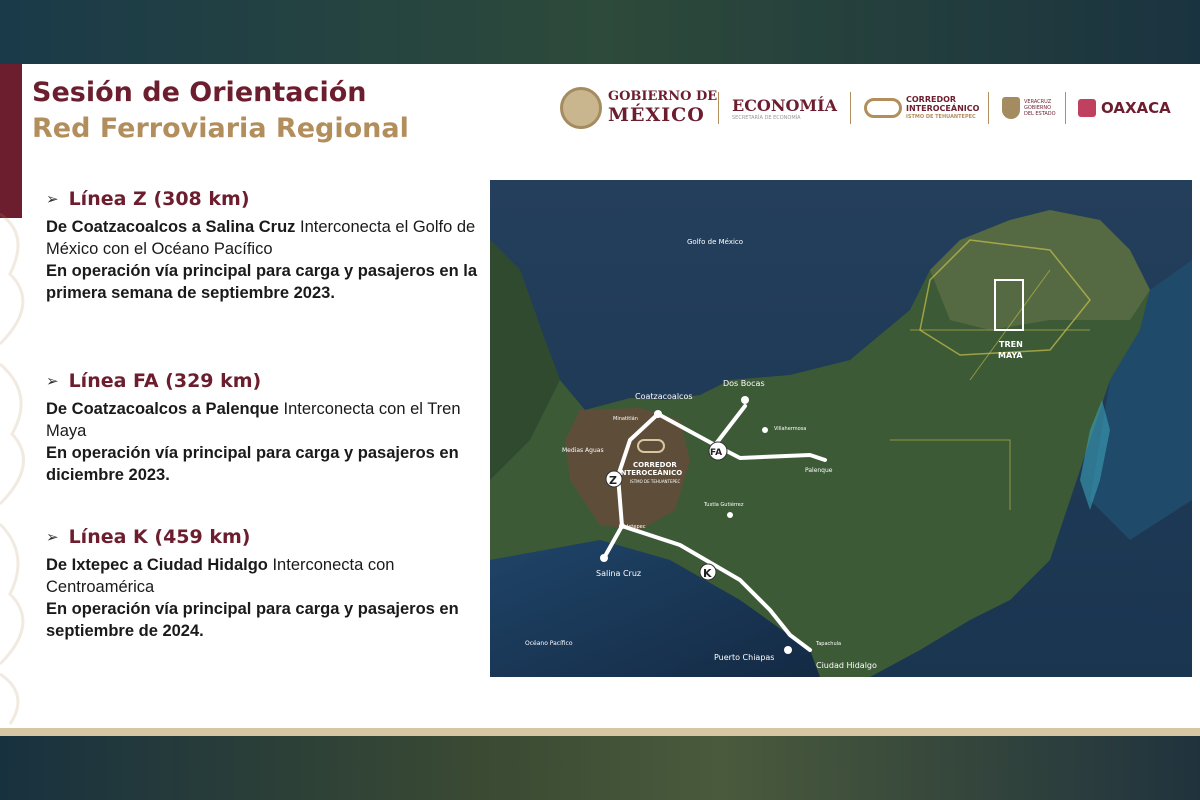 This screenshot has width=1200, height=800. What do you see at coordinates (1029, 108) in the screenshot?
I see `veracruz-logo: VERACRUZ GOBIERNO DEL ESTADO` at bounding box center [1029, 108].